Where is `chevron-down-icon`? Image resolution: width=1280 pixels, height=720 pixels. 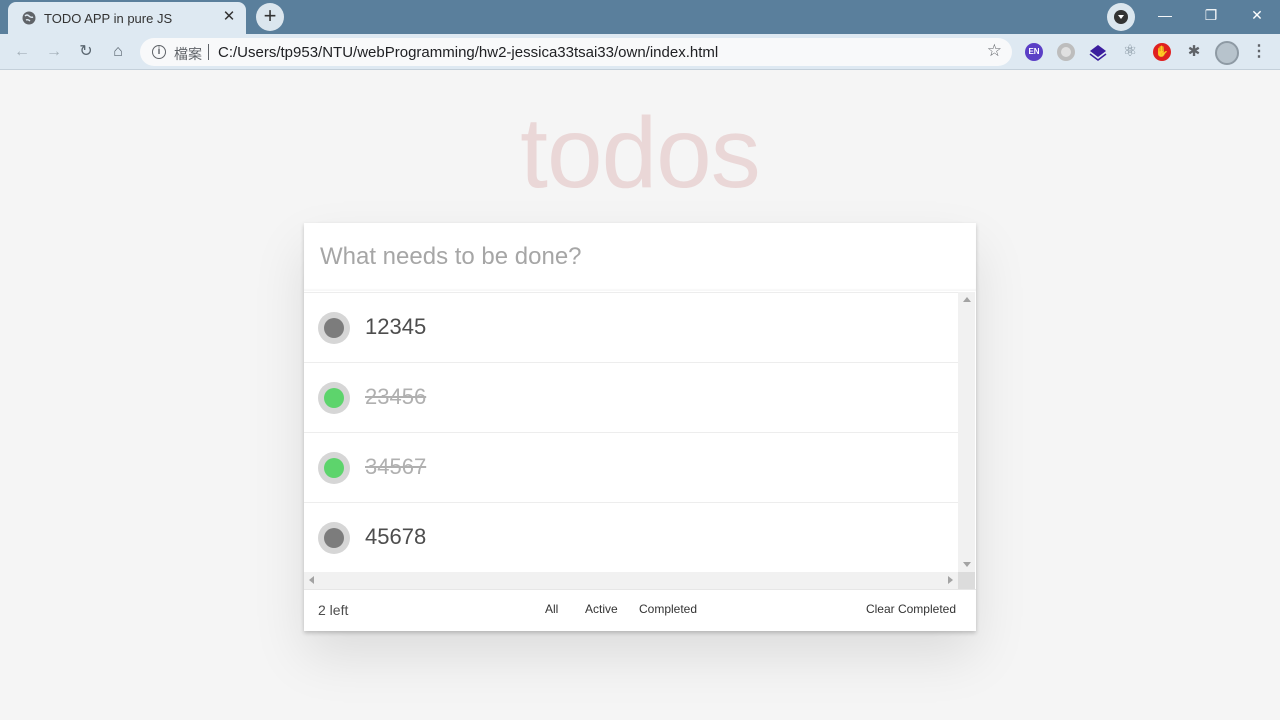 chevron-down-icon is located at coordinates (1121, 17).